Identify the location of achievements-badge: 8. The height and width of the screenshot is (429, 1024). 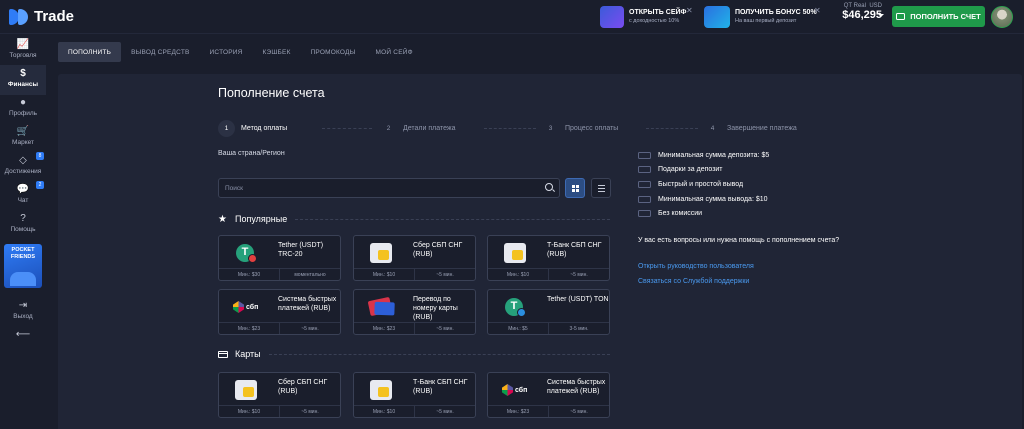
(40, 156).